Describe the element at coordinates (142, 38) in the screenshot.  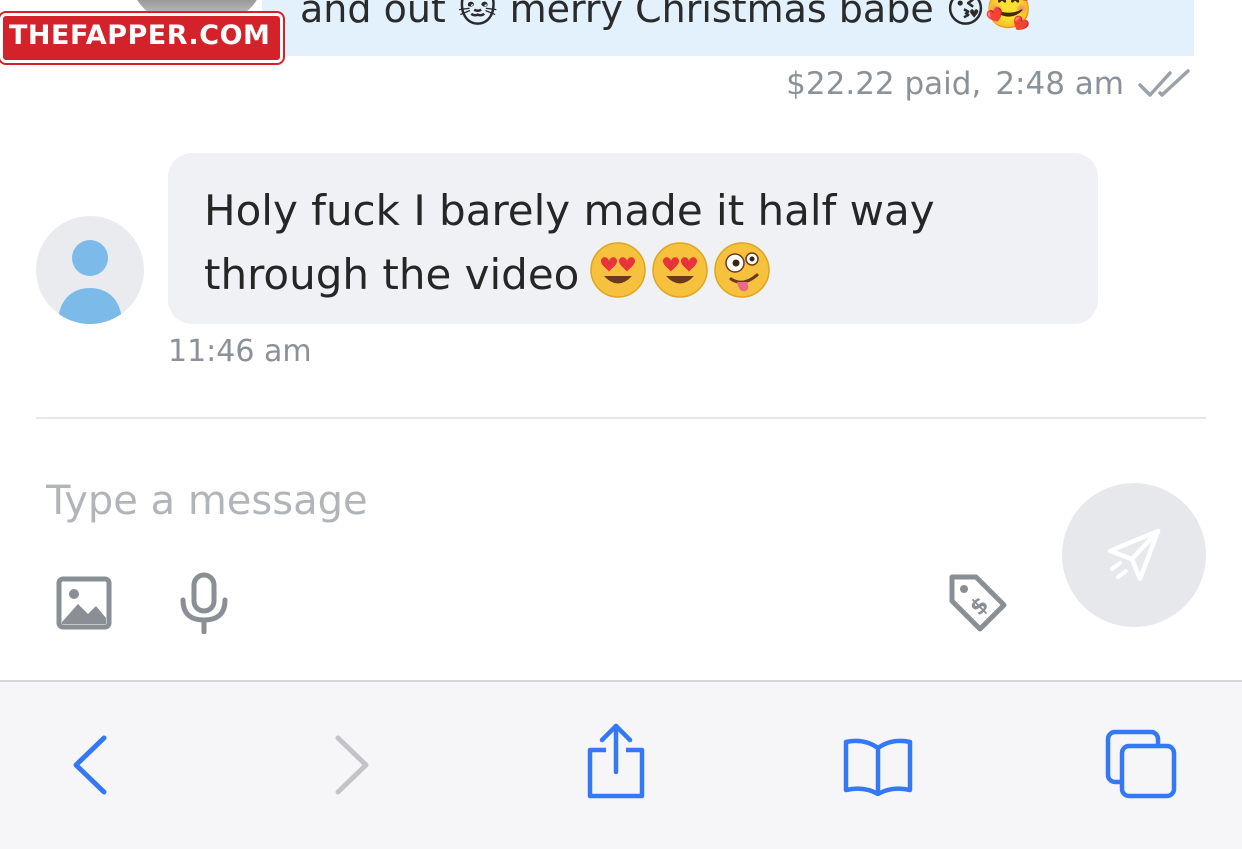
I see `watermark-logo: THEFAPPER.COM` at that location.